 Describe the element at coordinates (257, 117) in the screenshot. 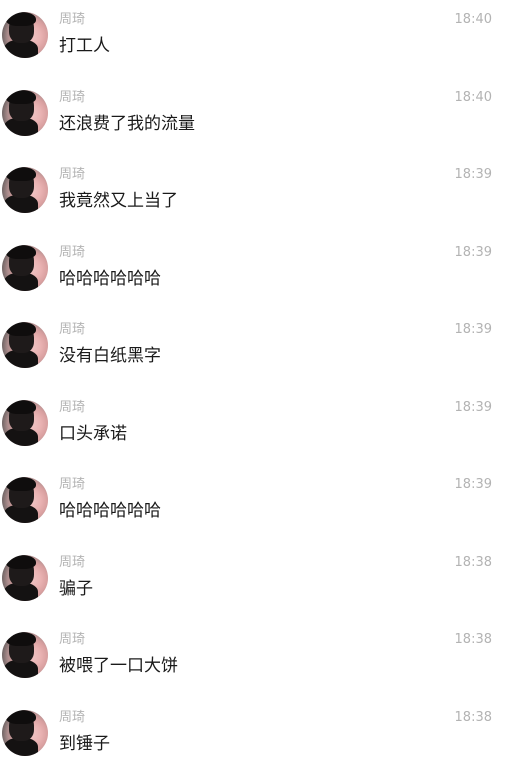

I see `message-item: 周琦 18:40 还浪费了我的流量` at that location.